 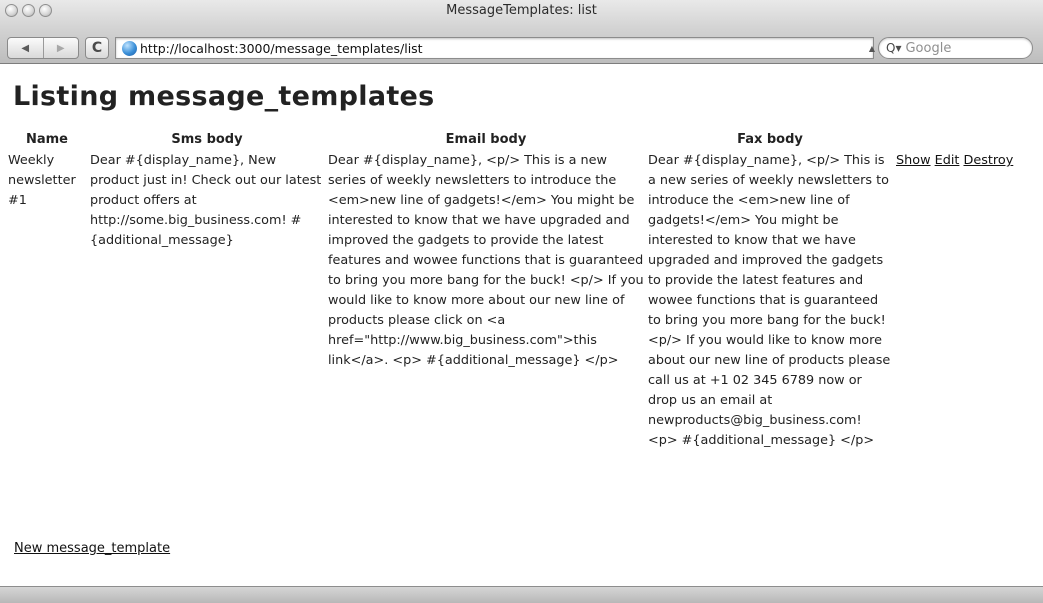 What do you see at coordinates (46, 139) in the screenshot?
I see `column-header-name: Name` at bounding box center [46, 139].